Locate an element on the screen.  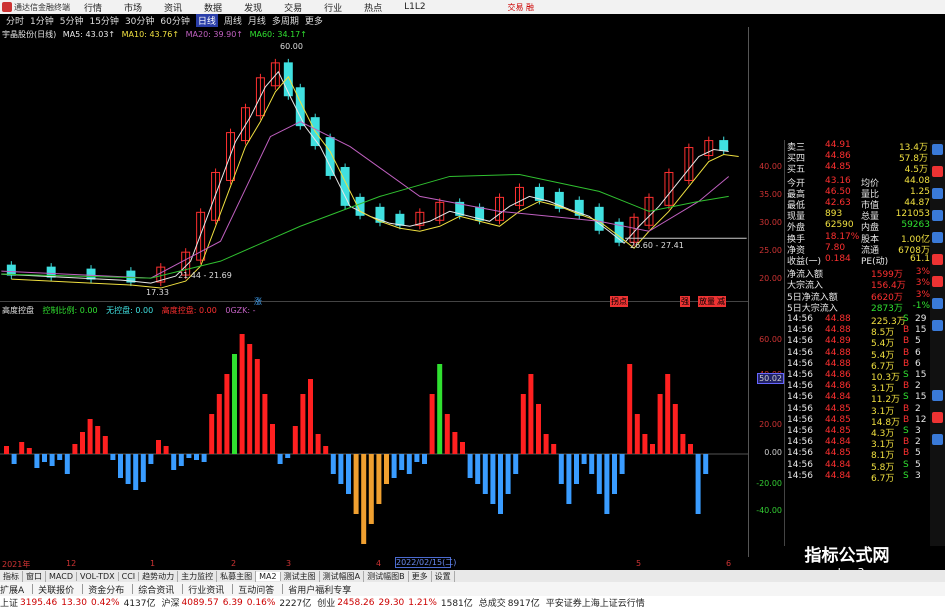
period-5min: 5分钟 is located at coordinates (72, 20).